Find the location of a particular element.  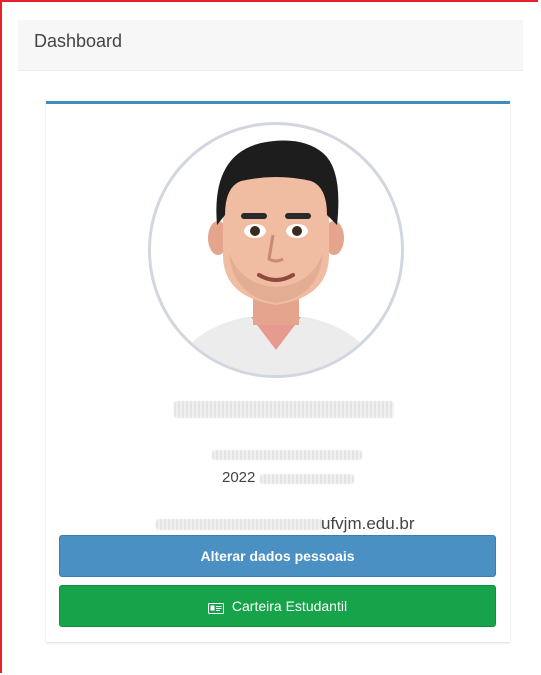

student-card-label: Carteira Estudantil is located at coordinates (289, 606).